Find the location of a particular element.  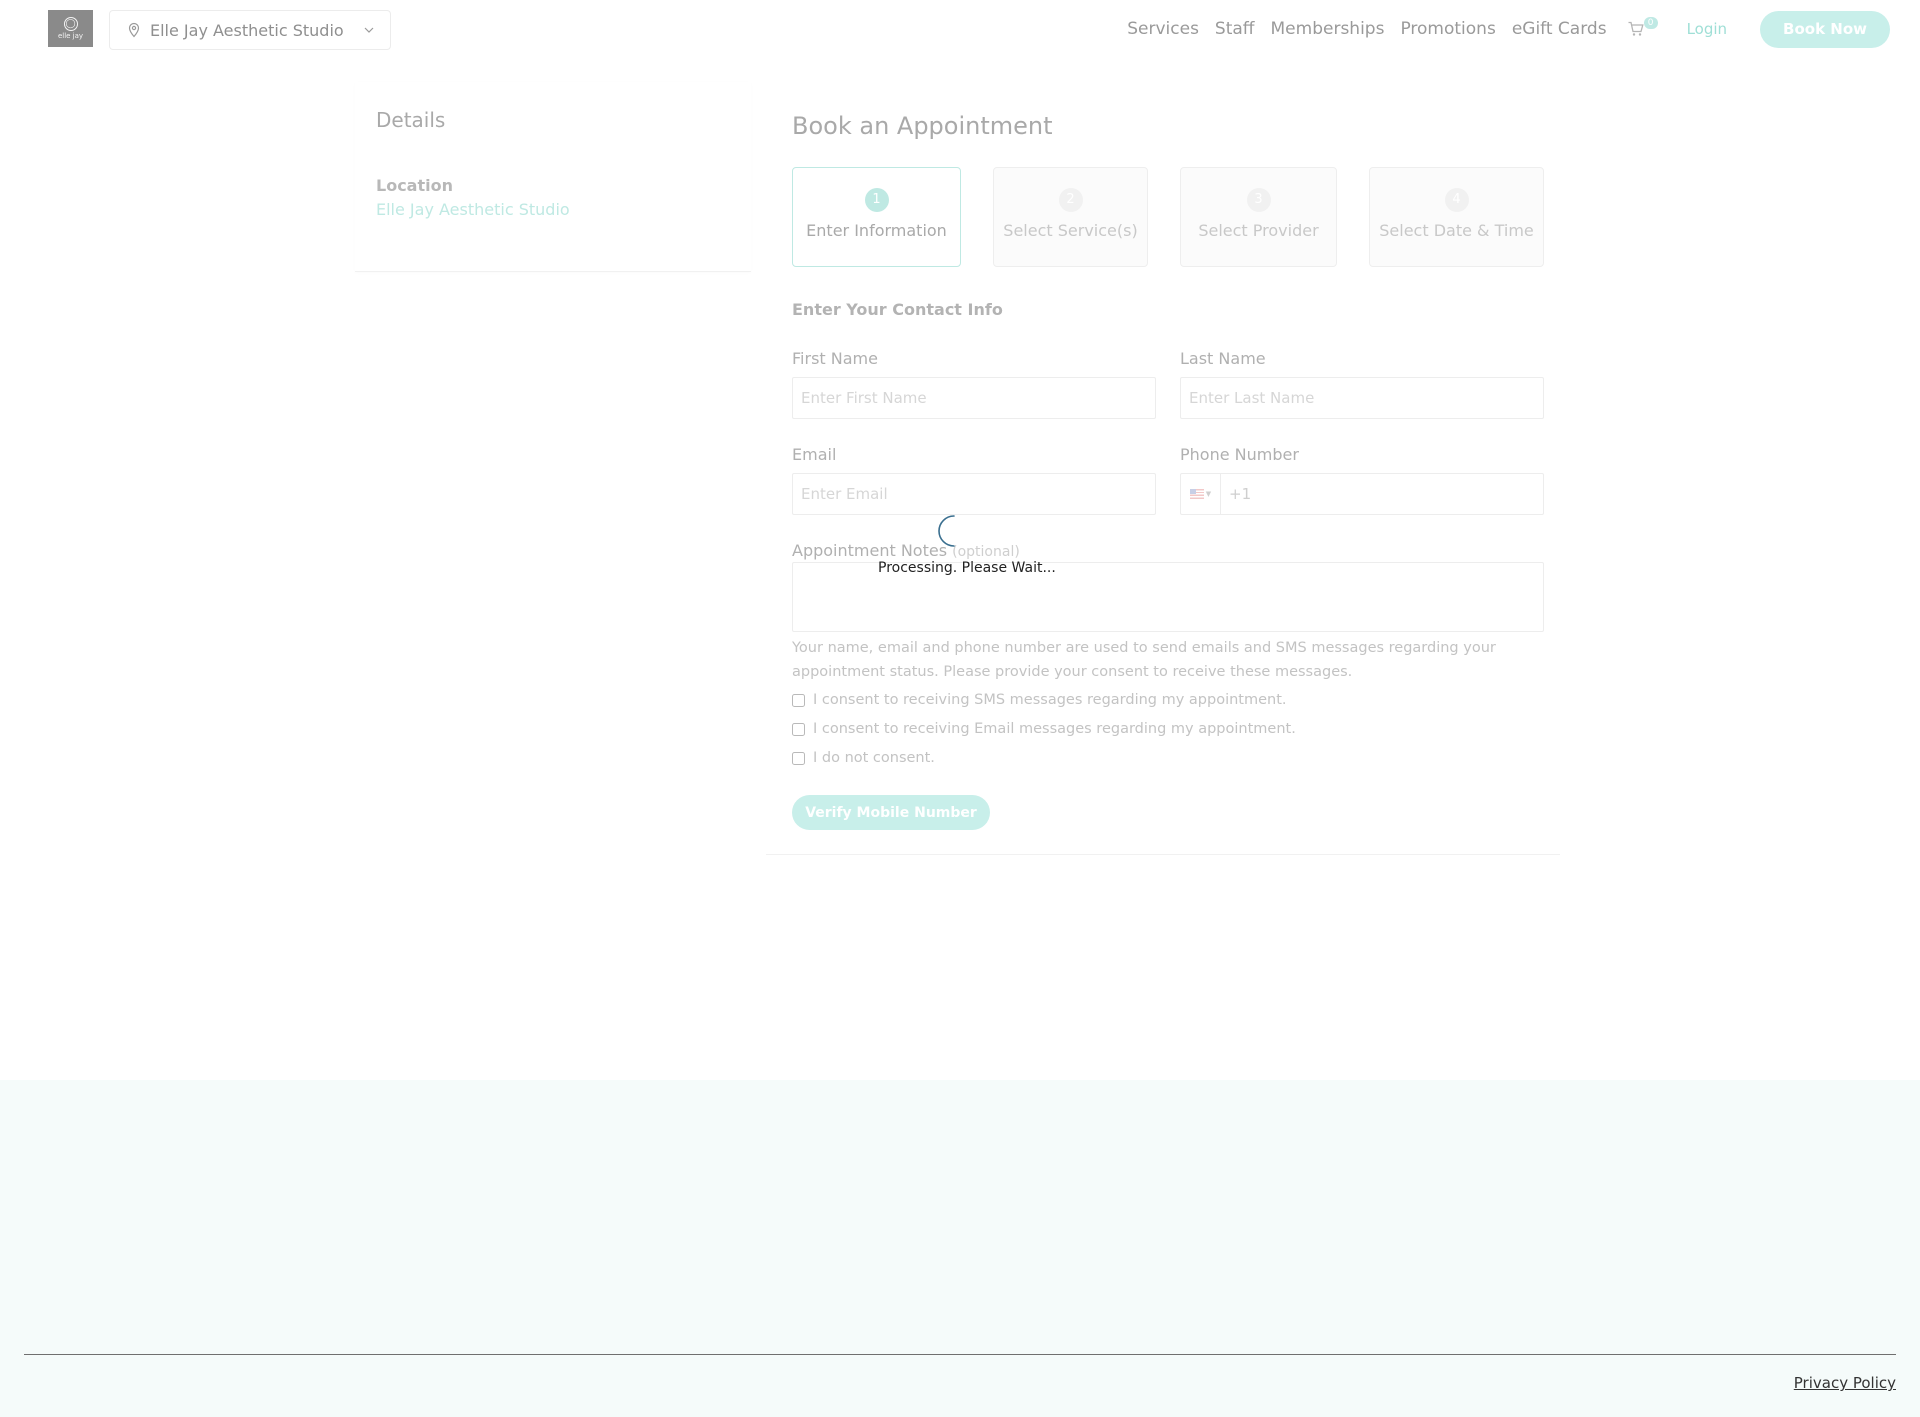

step-select-date-time: 4 Select Date & Time is located at coordinates (1456, 217).